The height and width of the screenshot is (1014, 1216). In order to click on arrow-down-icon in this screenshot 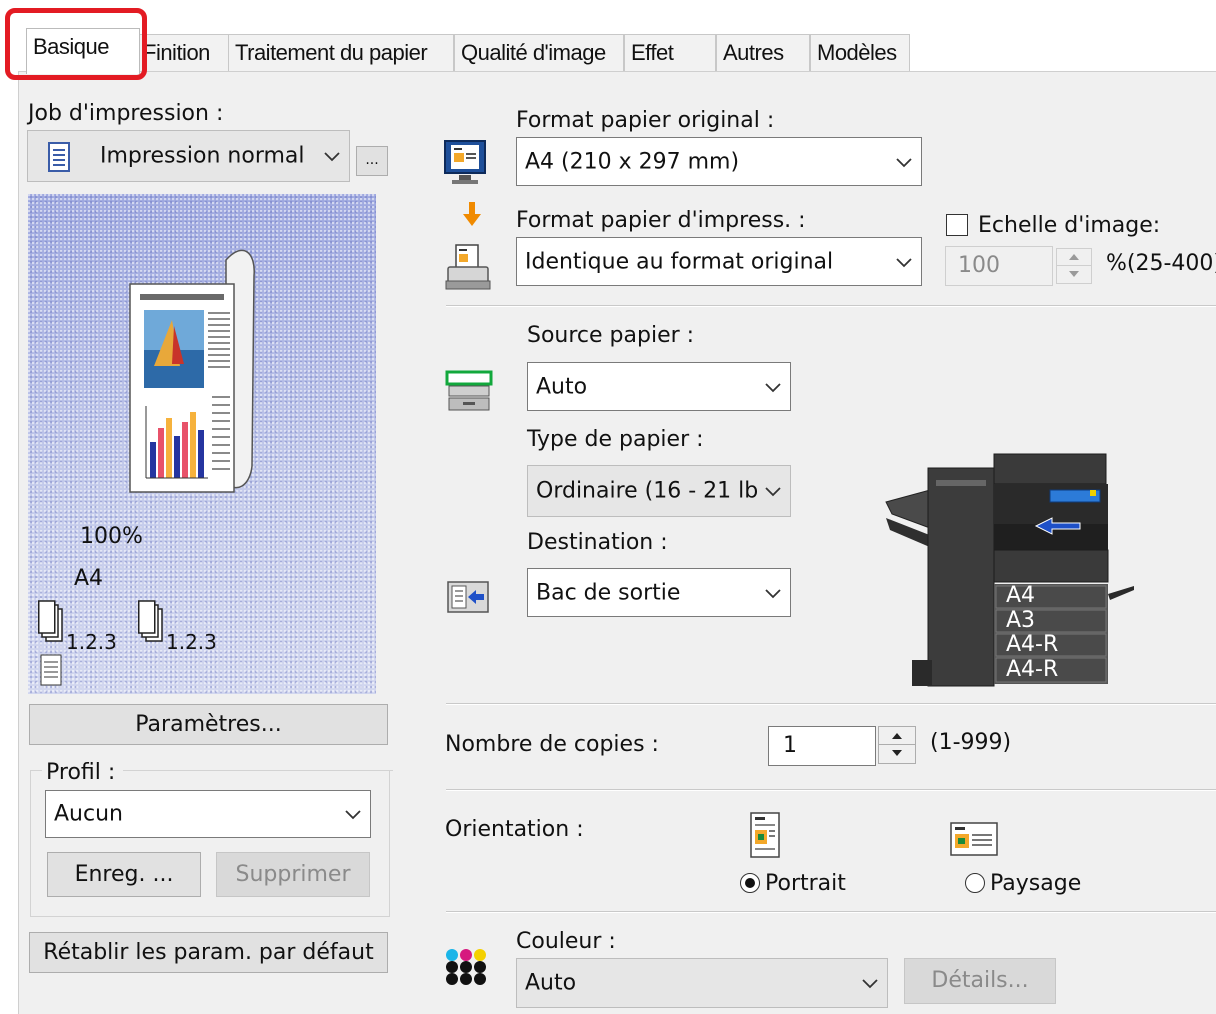, I will do `click(472, 214)`.